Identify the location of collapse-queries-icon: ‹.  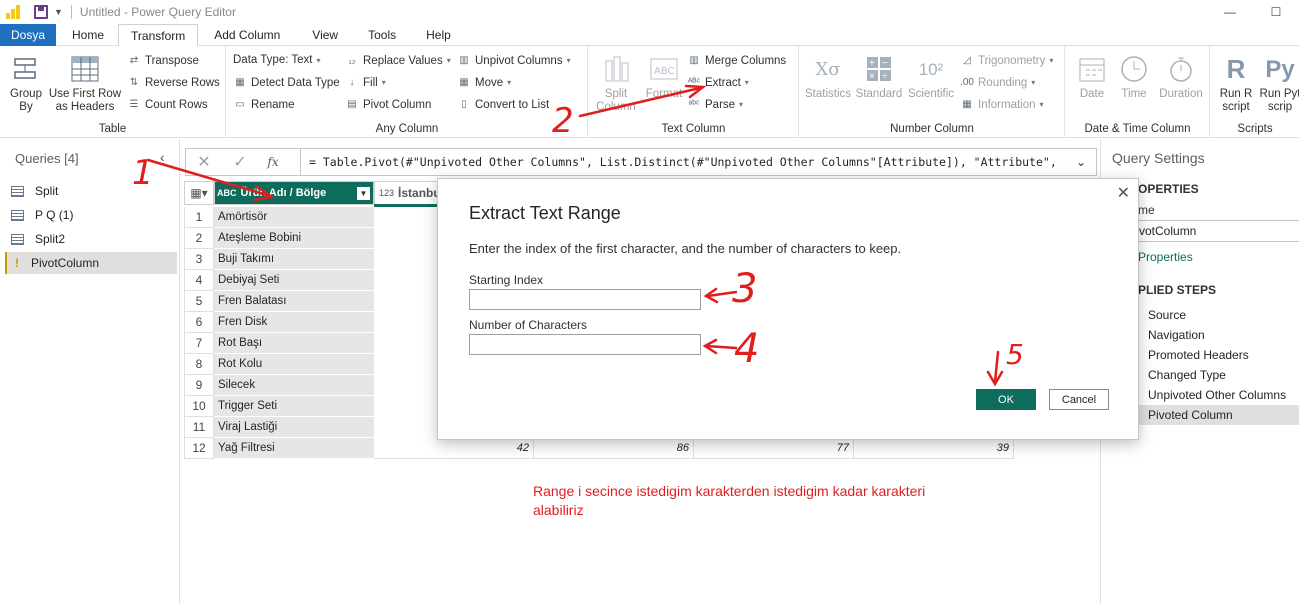
(162, 157).